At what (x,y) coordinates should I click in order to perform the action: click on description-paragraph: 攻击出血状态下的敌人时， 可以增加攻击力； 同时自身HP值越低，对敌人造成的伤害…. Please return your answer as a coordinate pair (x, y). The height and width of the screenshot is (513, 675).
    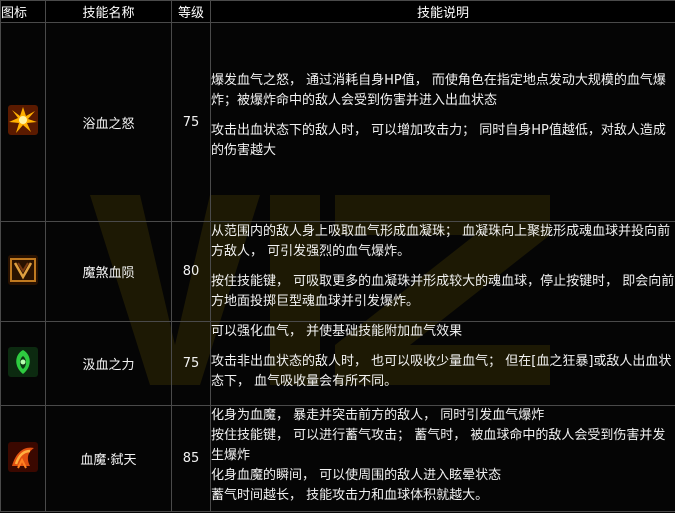
    Looking at the image, I should click on (438, 140).